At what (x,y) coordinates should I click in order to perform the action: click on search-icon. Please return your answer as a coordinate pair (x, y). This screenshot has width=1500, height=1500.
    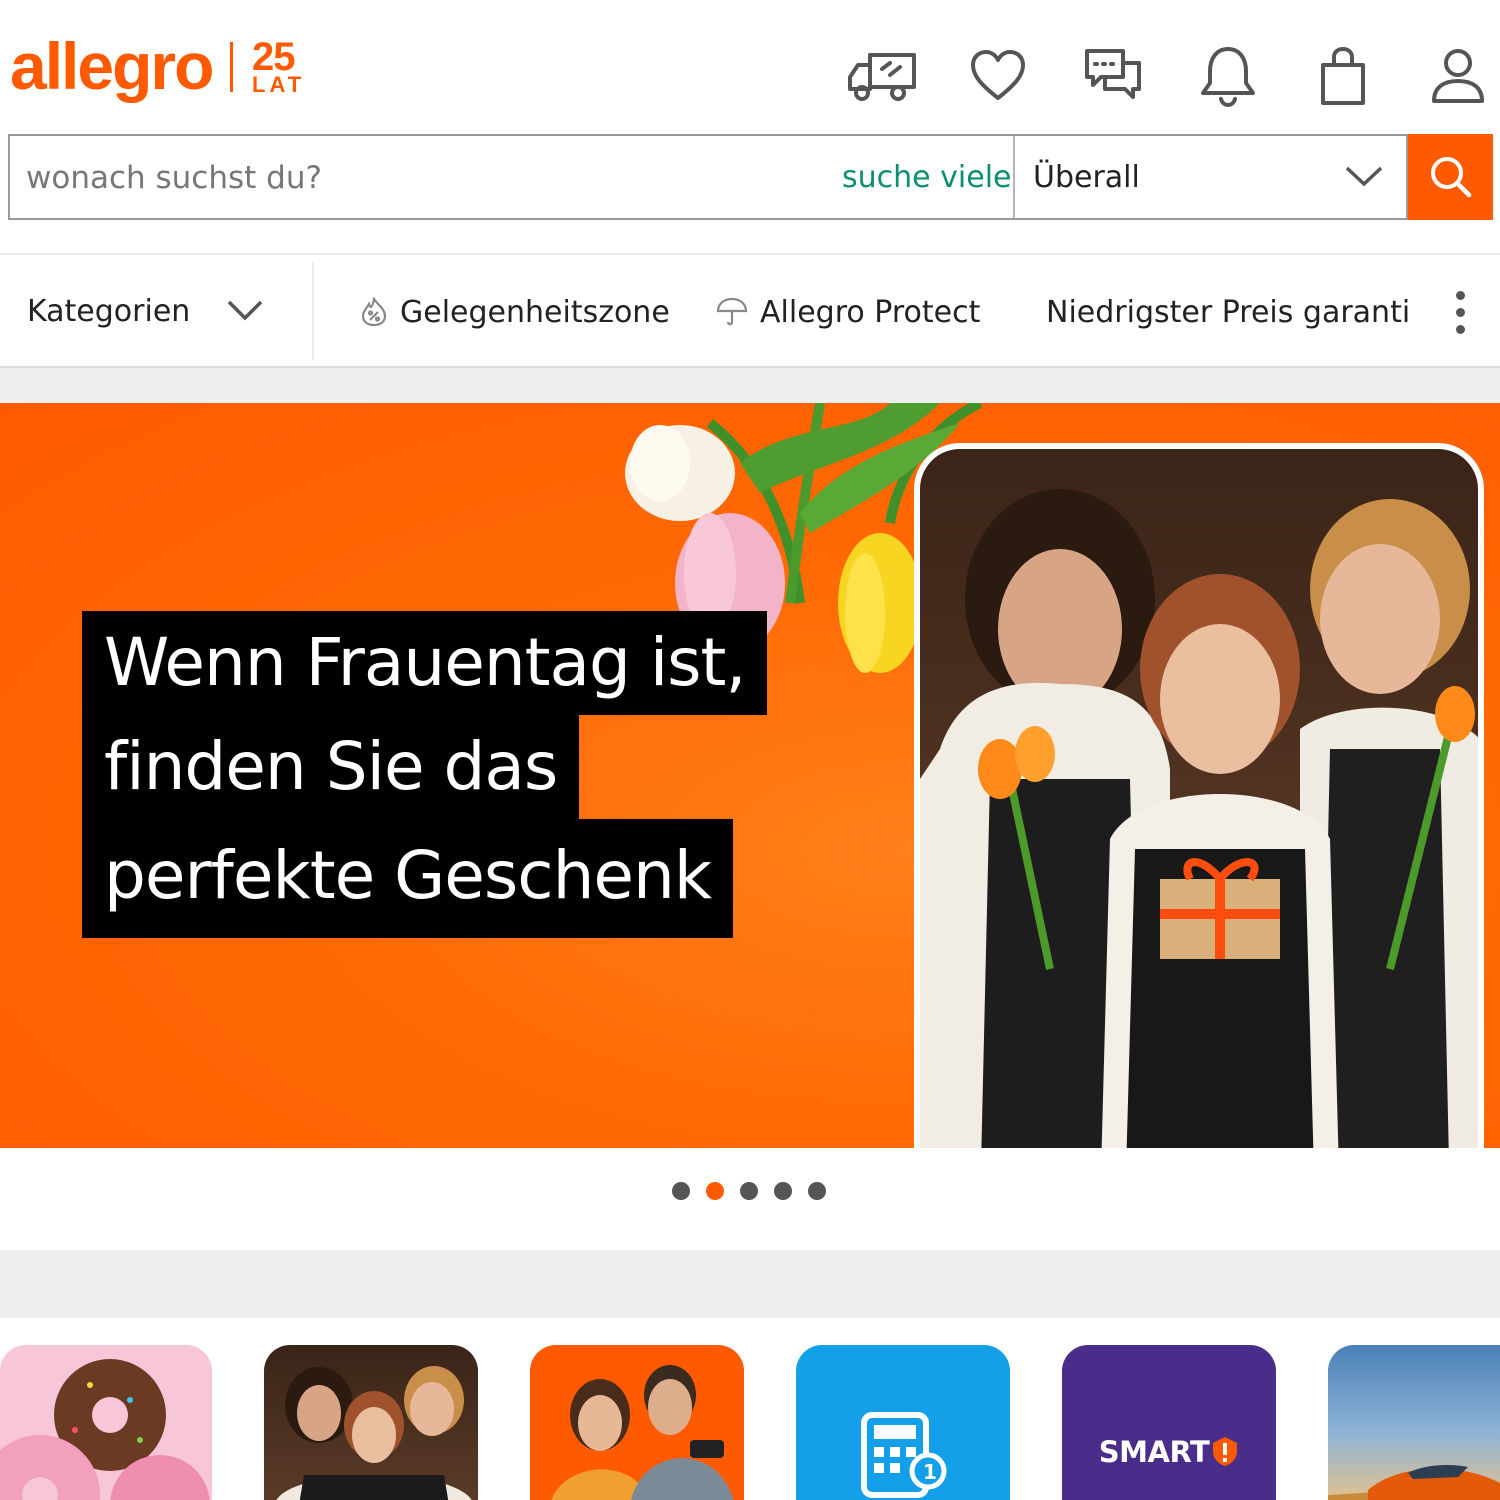
    Looking at the image, I should click on (1450, 177).